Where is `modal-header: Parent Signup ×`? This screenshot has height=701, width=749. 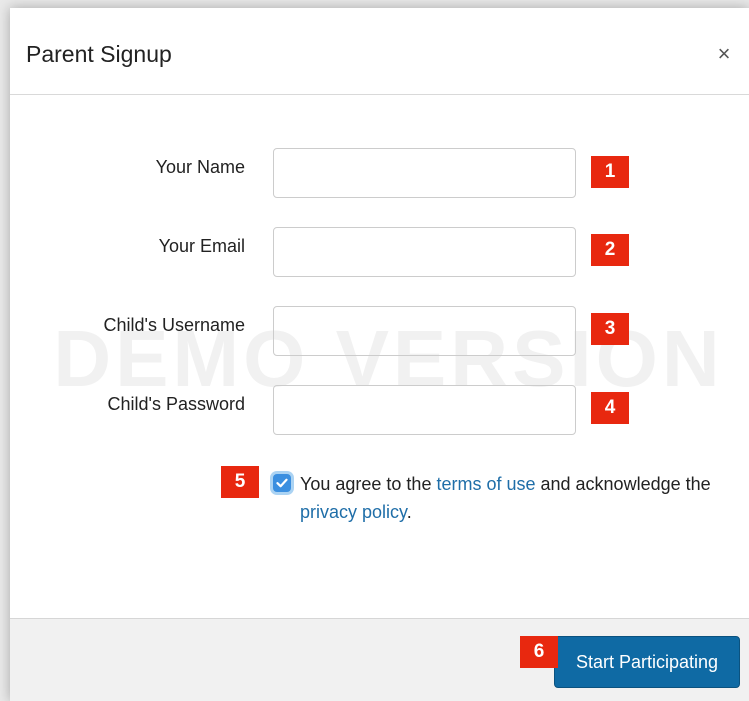 modal-header: Parent Signup × is located at coordinates (379, 51).